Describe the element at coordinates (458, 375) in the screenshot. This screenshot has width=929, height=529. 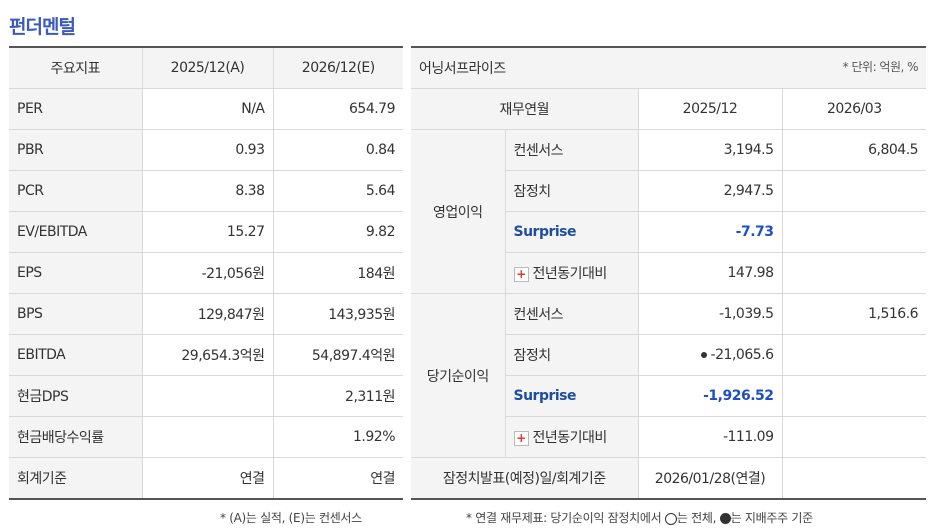
I see `group-label: 당기순이익` at that location.